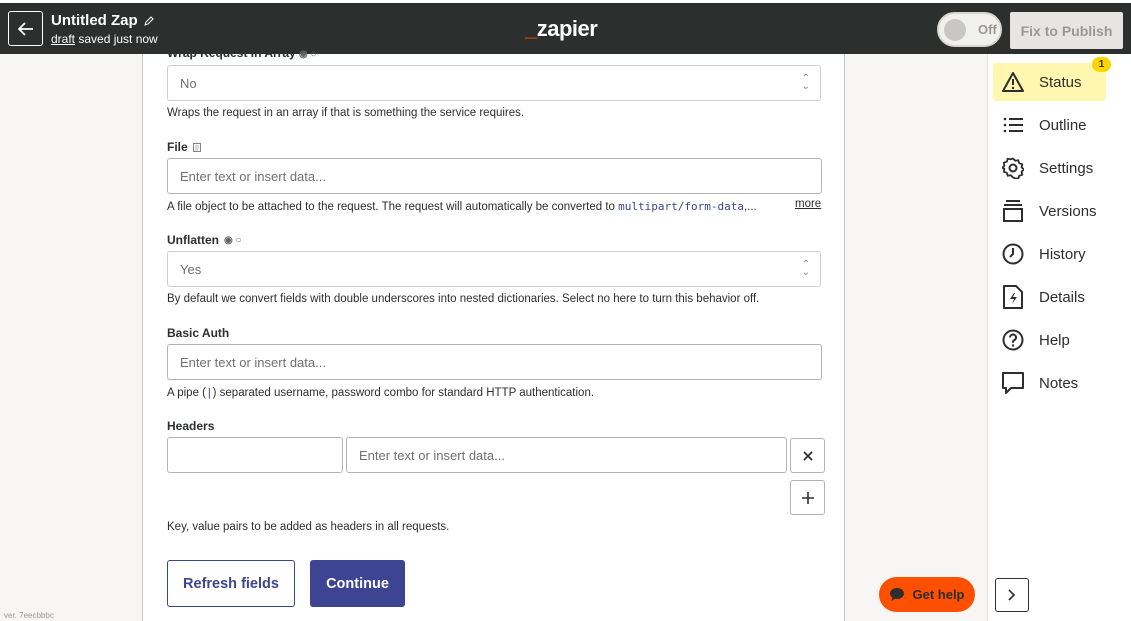 This screenshot has height=621, width=1131. What do you see at coordinates (191, 426) in the screenshot?
I see `headers-label: Headers` at bounding box center [191, 426].